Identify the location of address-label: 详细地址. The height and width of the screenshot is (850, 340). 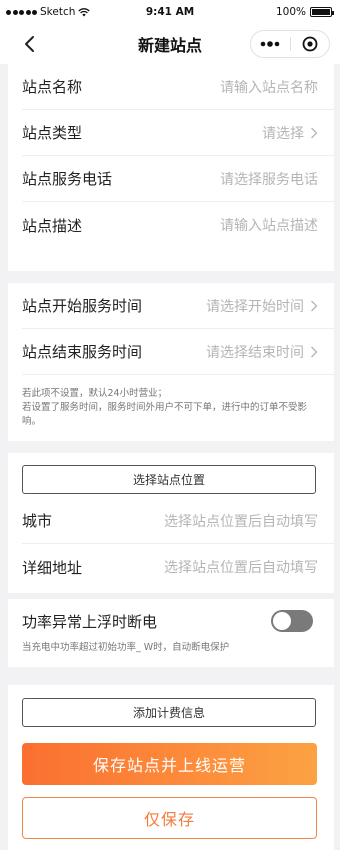
(52, 567).